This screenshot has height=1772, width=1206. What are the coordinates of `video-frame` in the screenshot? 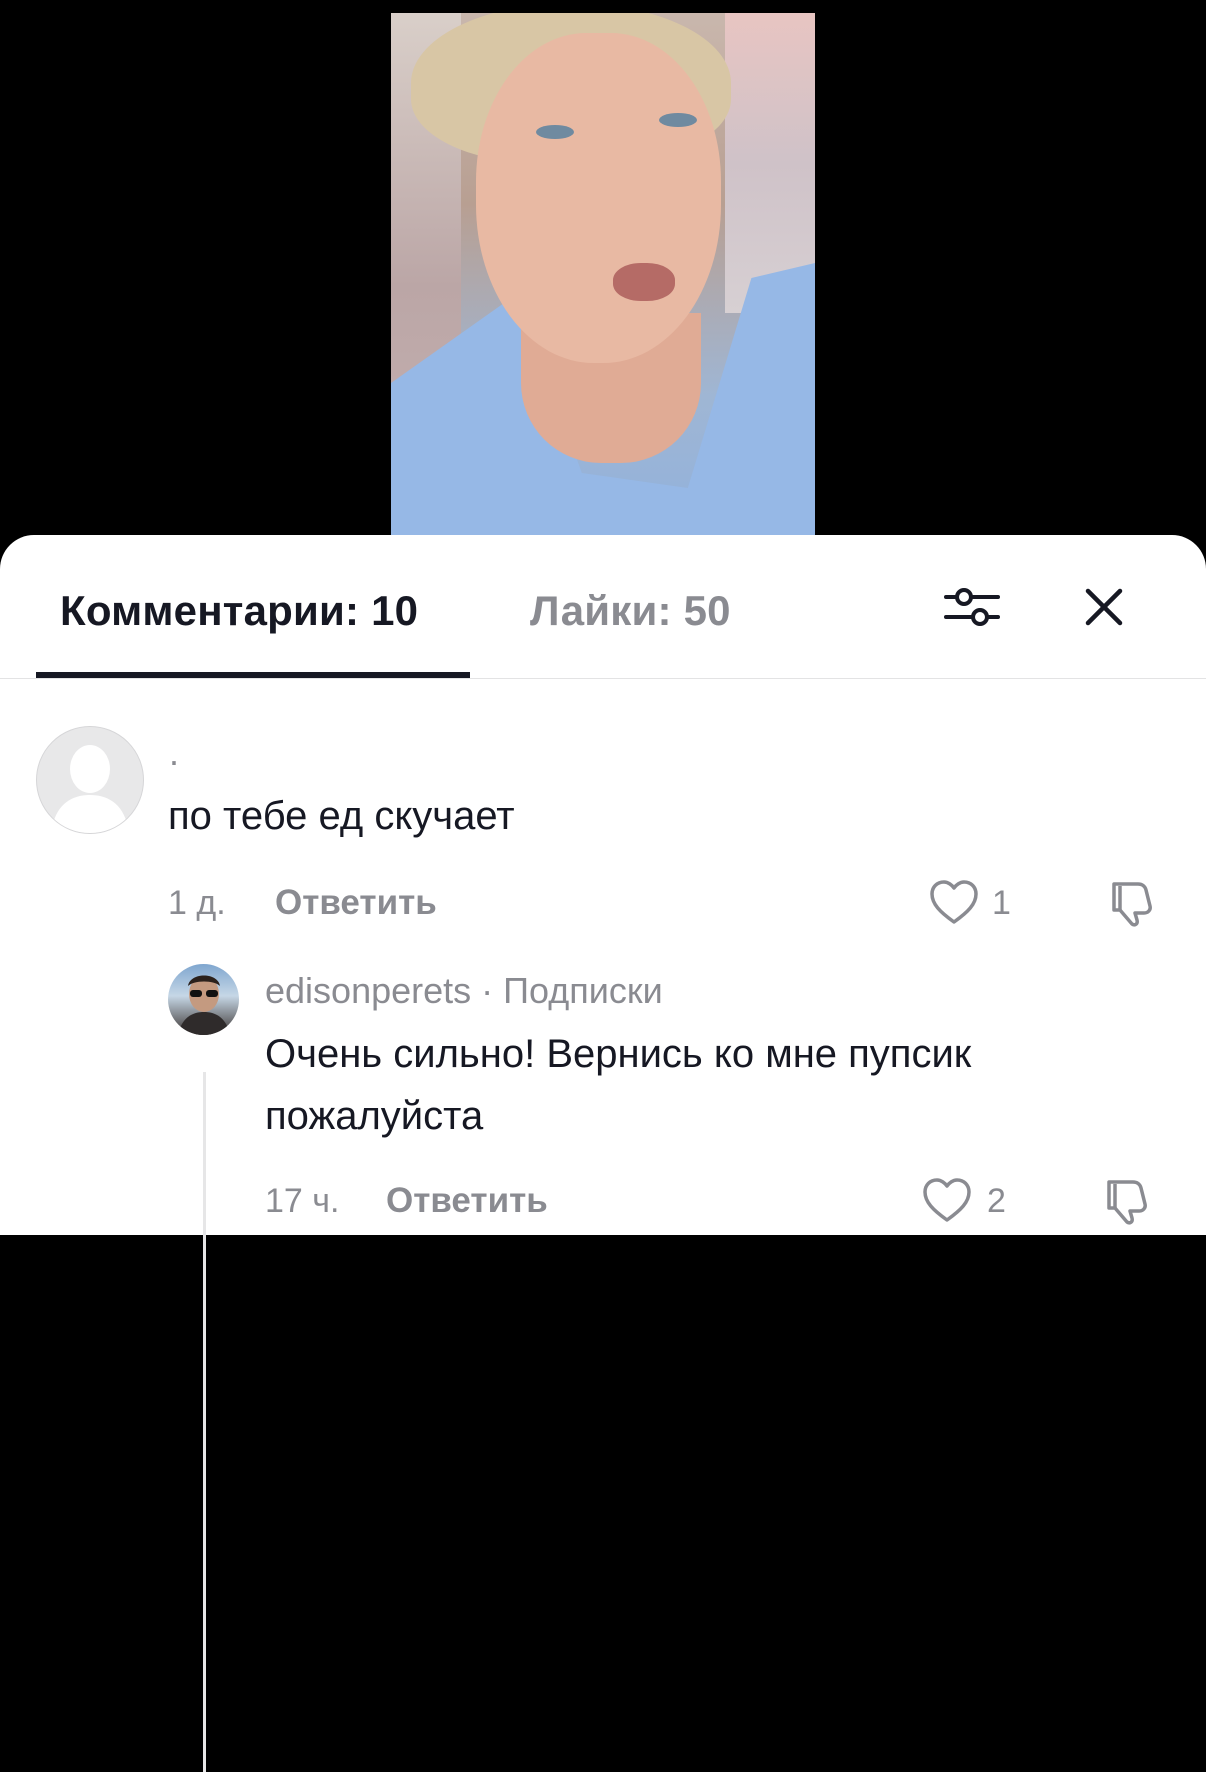 It's located at (603, 286).